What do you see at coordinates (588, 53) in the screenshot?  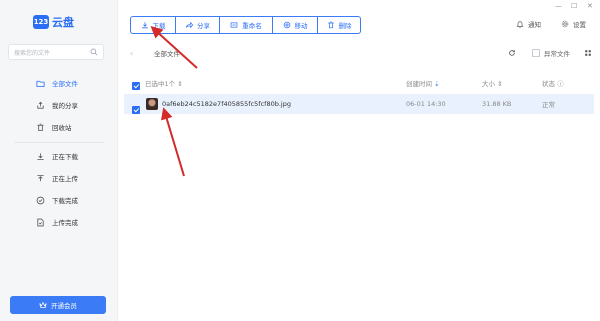 I see `grid-view-icon` at bounding box center [588, 53].